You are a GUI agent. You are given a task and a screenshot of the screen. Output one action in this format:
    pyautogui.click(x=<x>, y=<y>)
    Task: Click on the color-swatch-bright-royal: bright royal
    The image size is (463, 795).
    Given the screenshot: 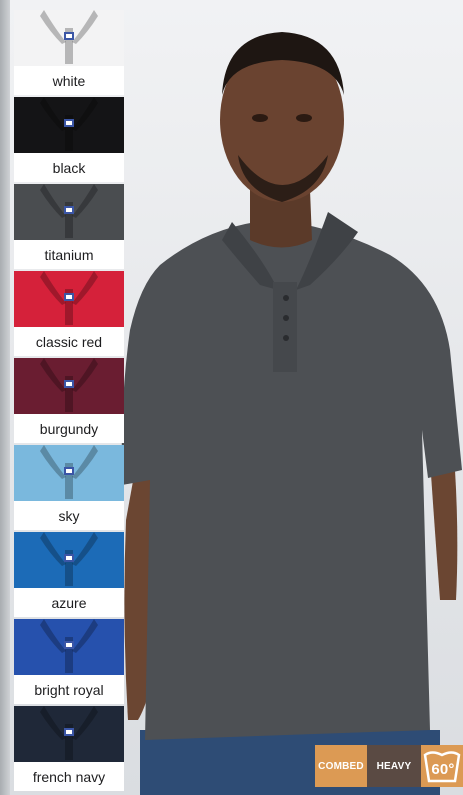 What is the action you would take?
    pyautogui.click(x=69, y=661)
    